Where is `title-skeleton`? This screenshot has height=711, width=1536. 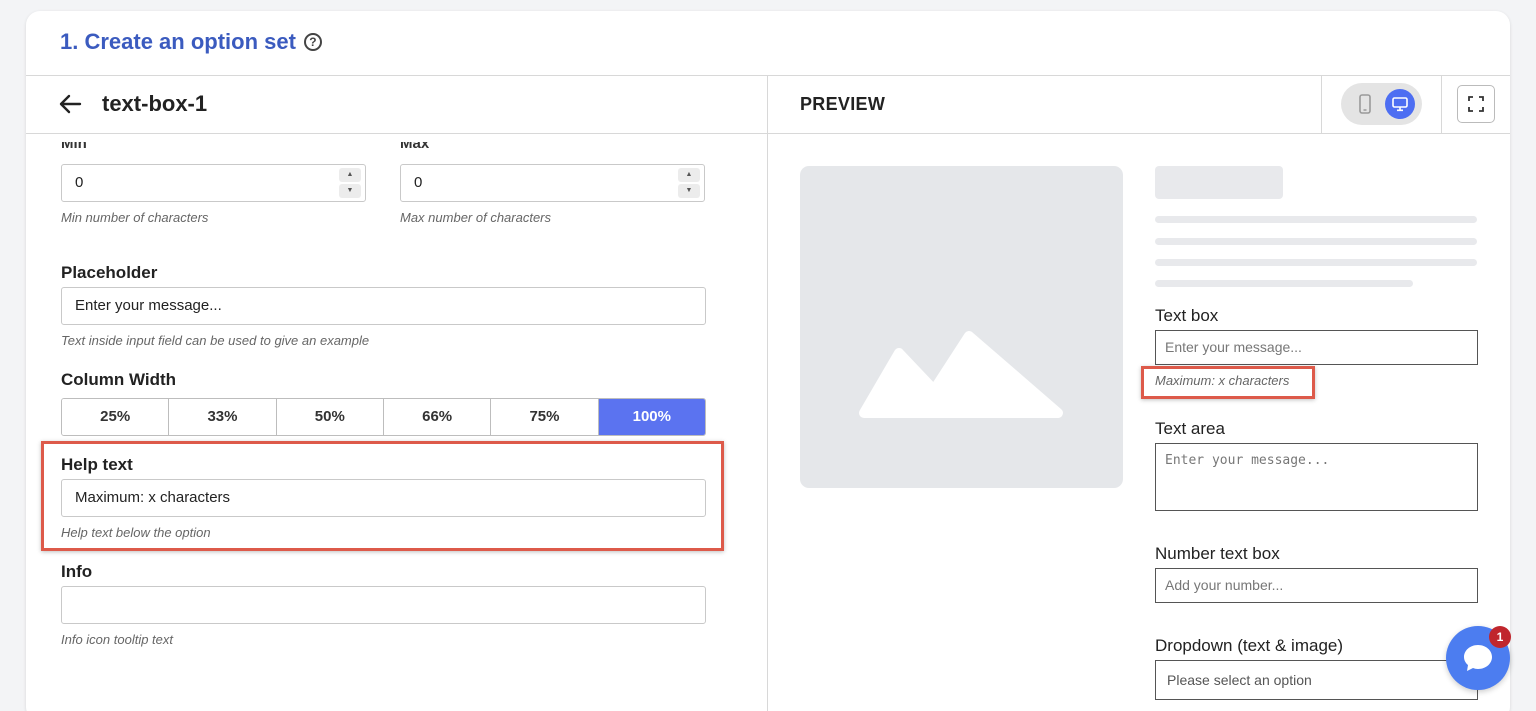 title-skeleton is located at coordinates (1219, 182).